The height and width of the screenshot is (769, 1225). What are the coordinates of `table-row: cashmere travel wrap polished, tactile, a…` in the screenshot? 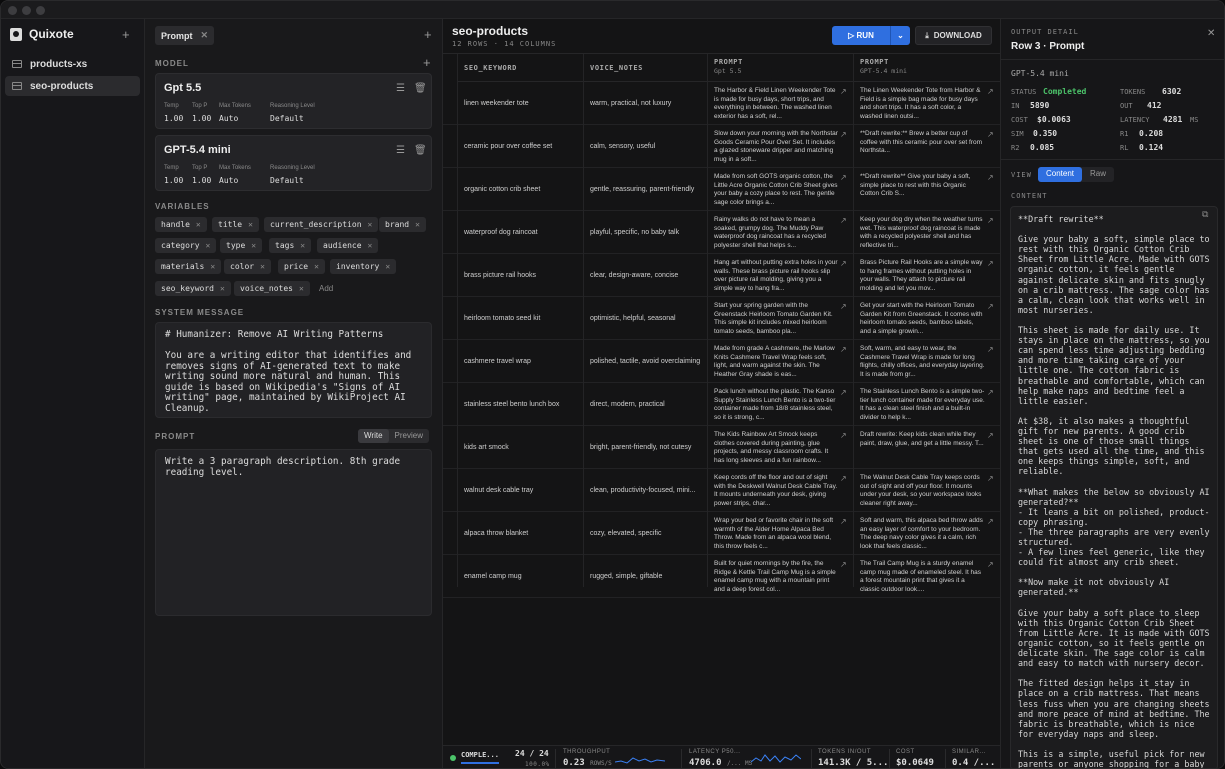 It's located at (721, 361).